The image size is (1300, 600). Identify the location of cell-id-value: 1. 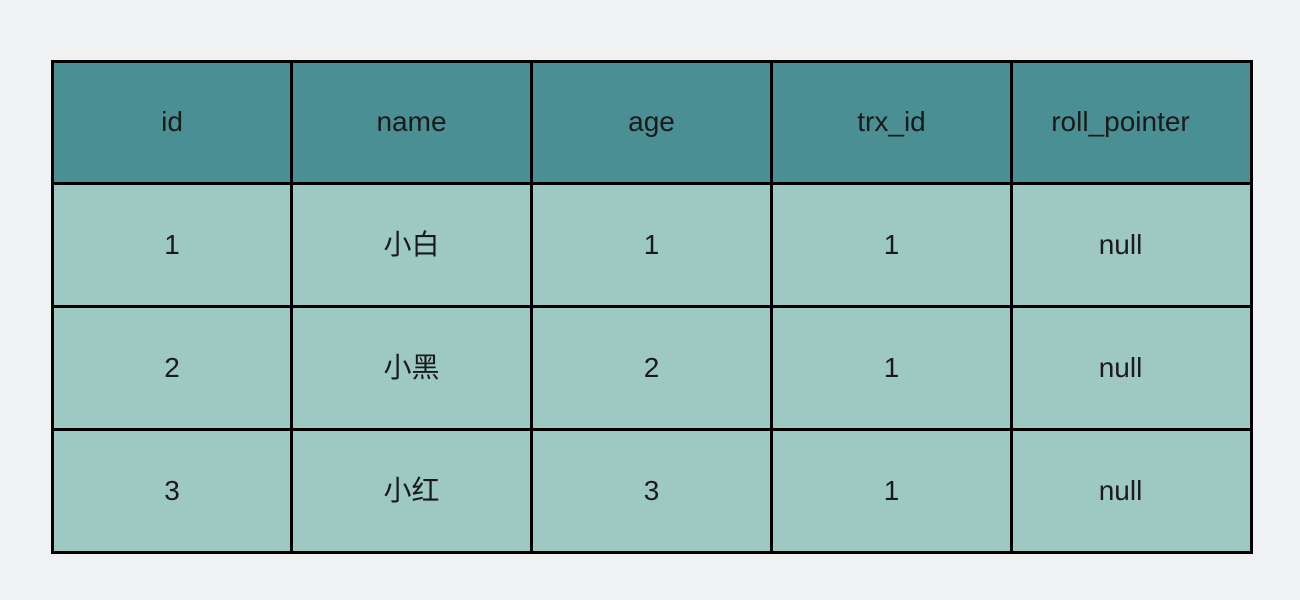
(172, 244).